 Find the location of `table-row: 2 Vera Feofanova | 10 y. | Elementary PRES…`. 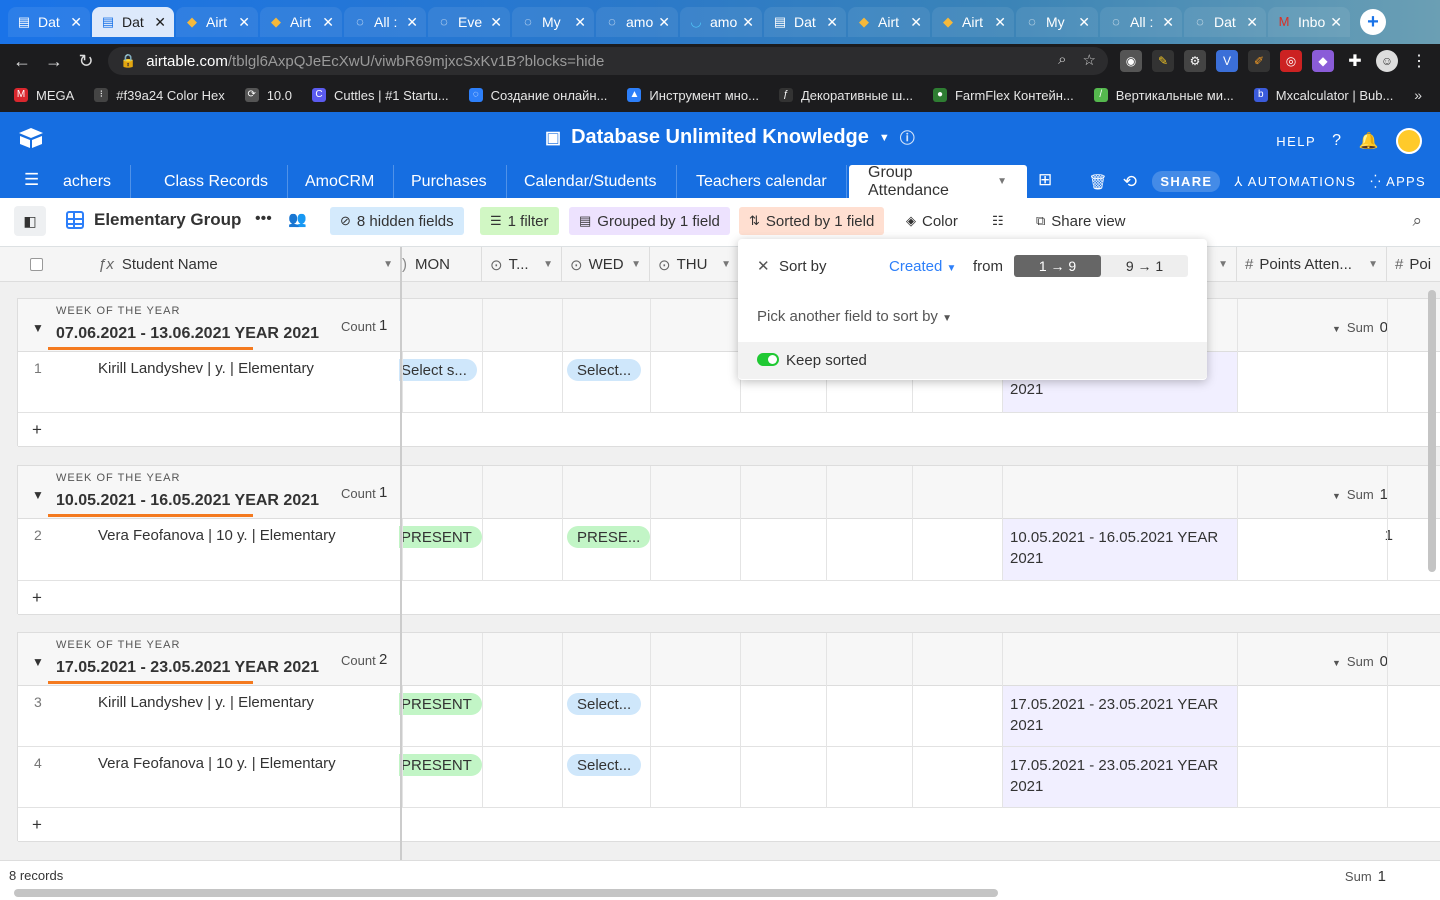

table-row: 2 Vera Feofanova | 10 y. | Elementary PRES… is located at coordinates (729, 550).